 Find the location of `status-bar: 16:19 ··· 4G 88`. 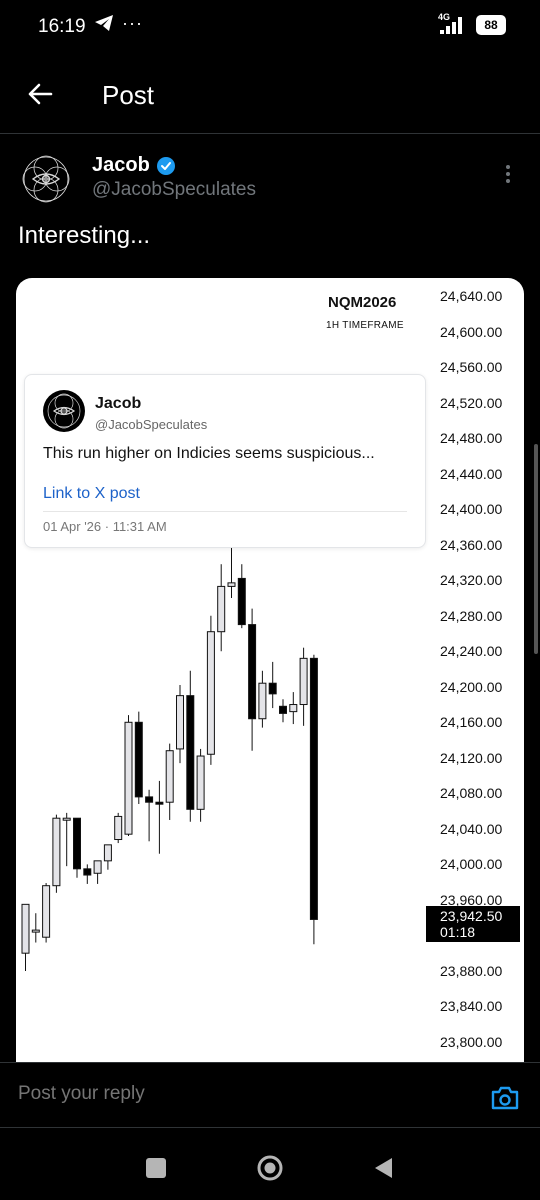

status-bar: 16:19 ··· 4G 88 is located at coordinates (270, 28).